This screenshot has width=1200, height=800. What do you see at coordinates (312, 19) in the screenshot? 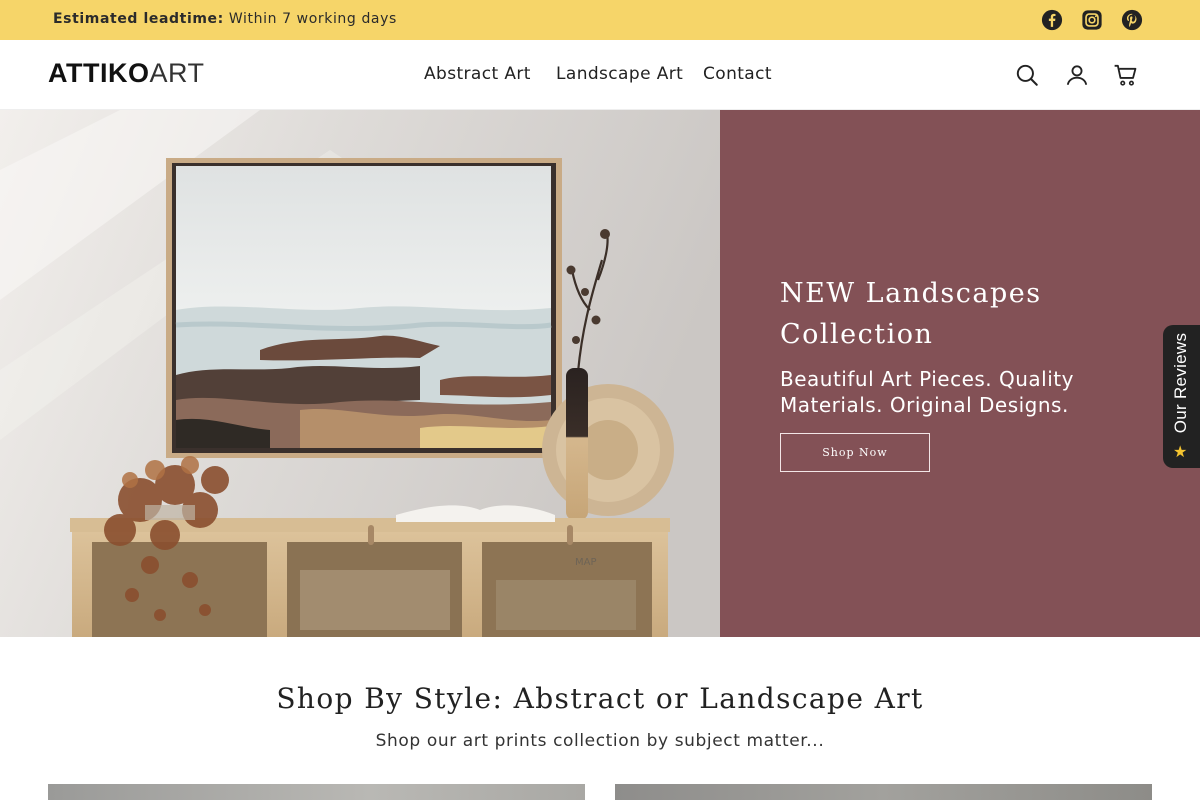
I see `leadtime-value: Within 7 working days` at bounding box center [312, 19].